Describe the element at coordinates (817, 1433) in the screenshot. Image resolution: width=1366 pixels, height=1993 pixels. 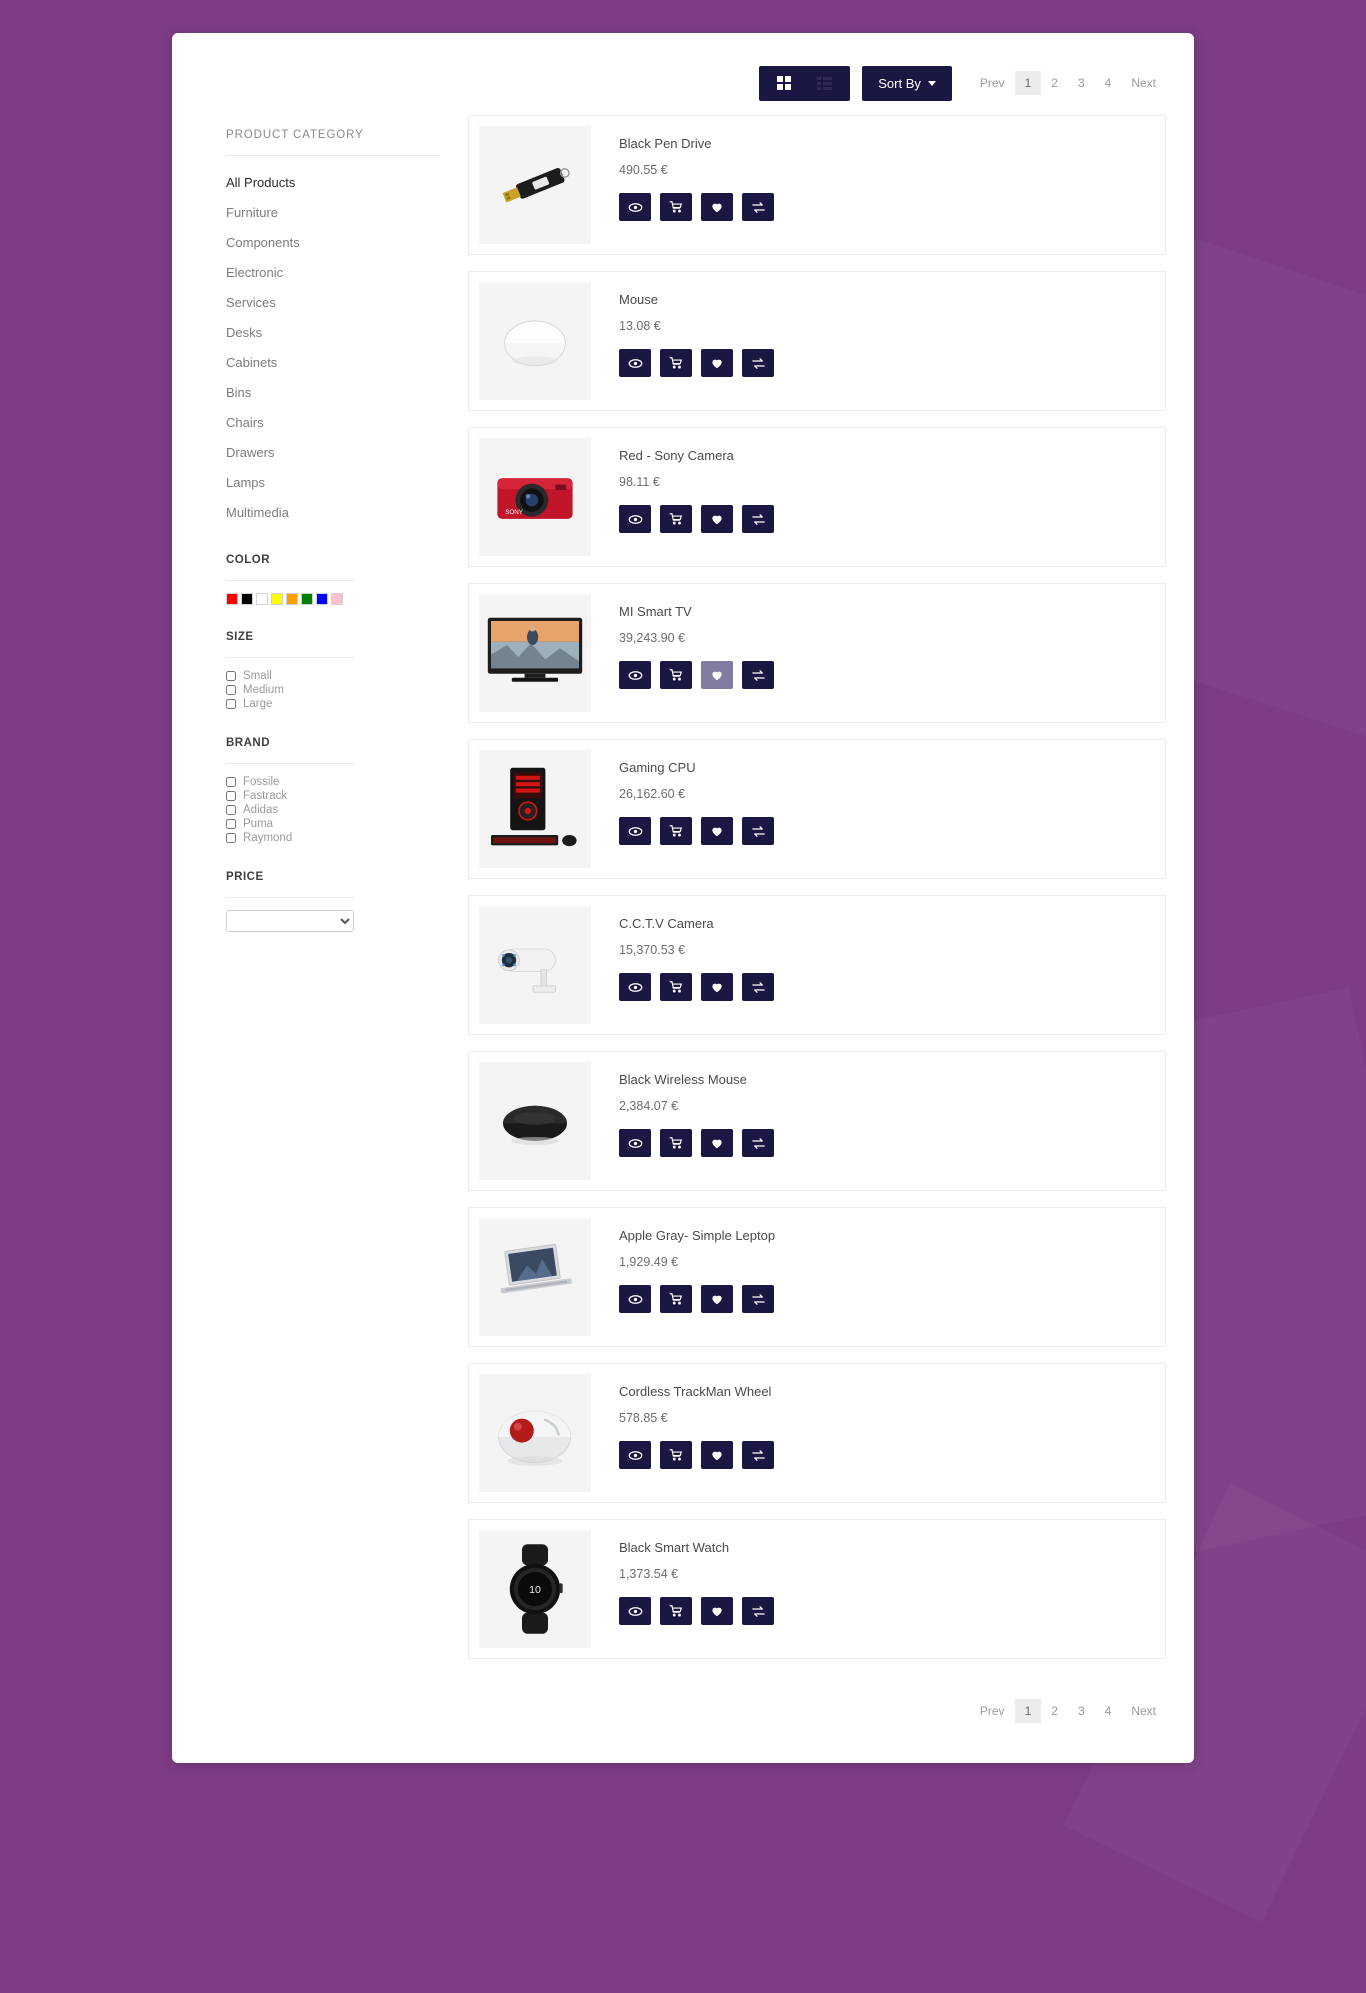
I see `product-card: Cordless TrackMan Wheel 578.85 €` at that location.